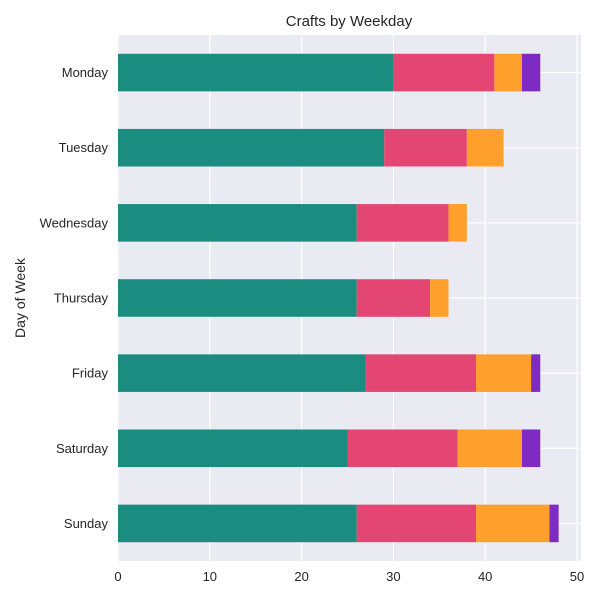  Describe the element at coordinates (485, 576) in the screenshot. I see `x-tick-label: 40` at that location.